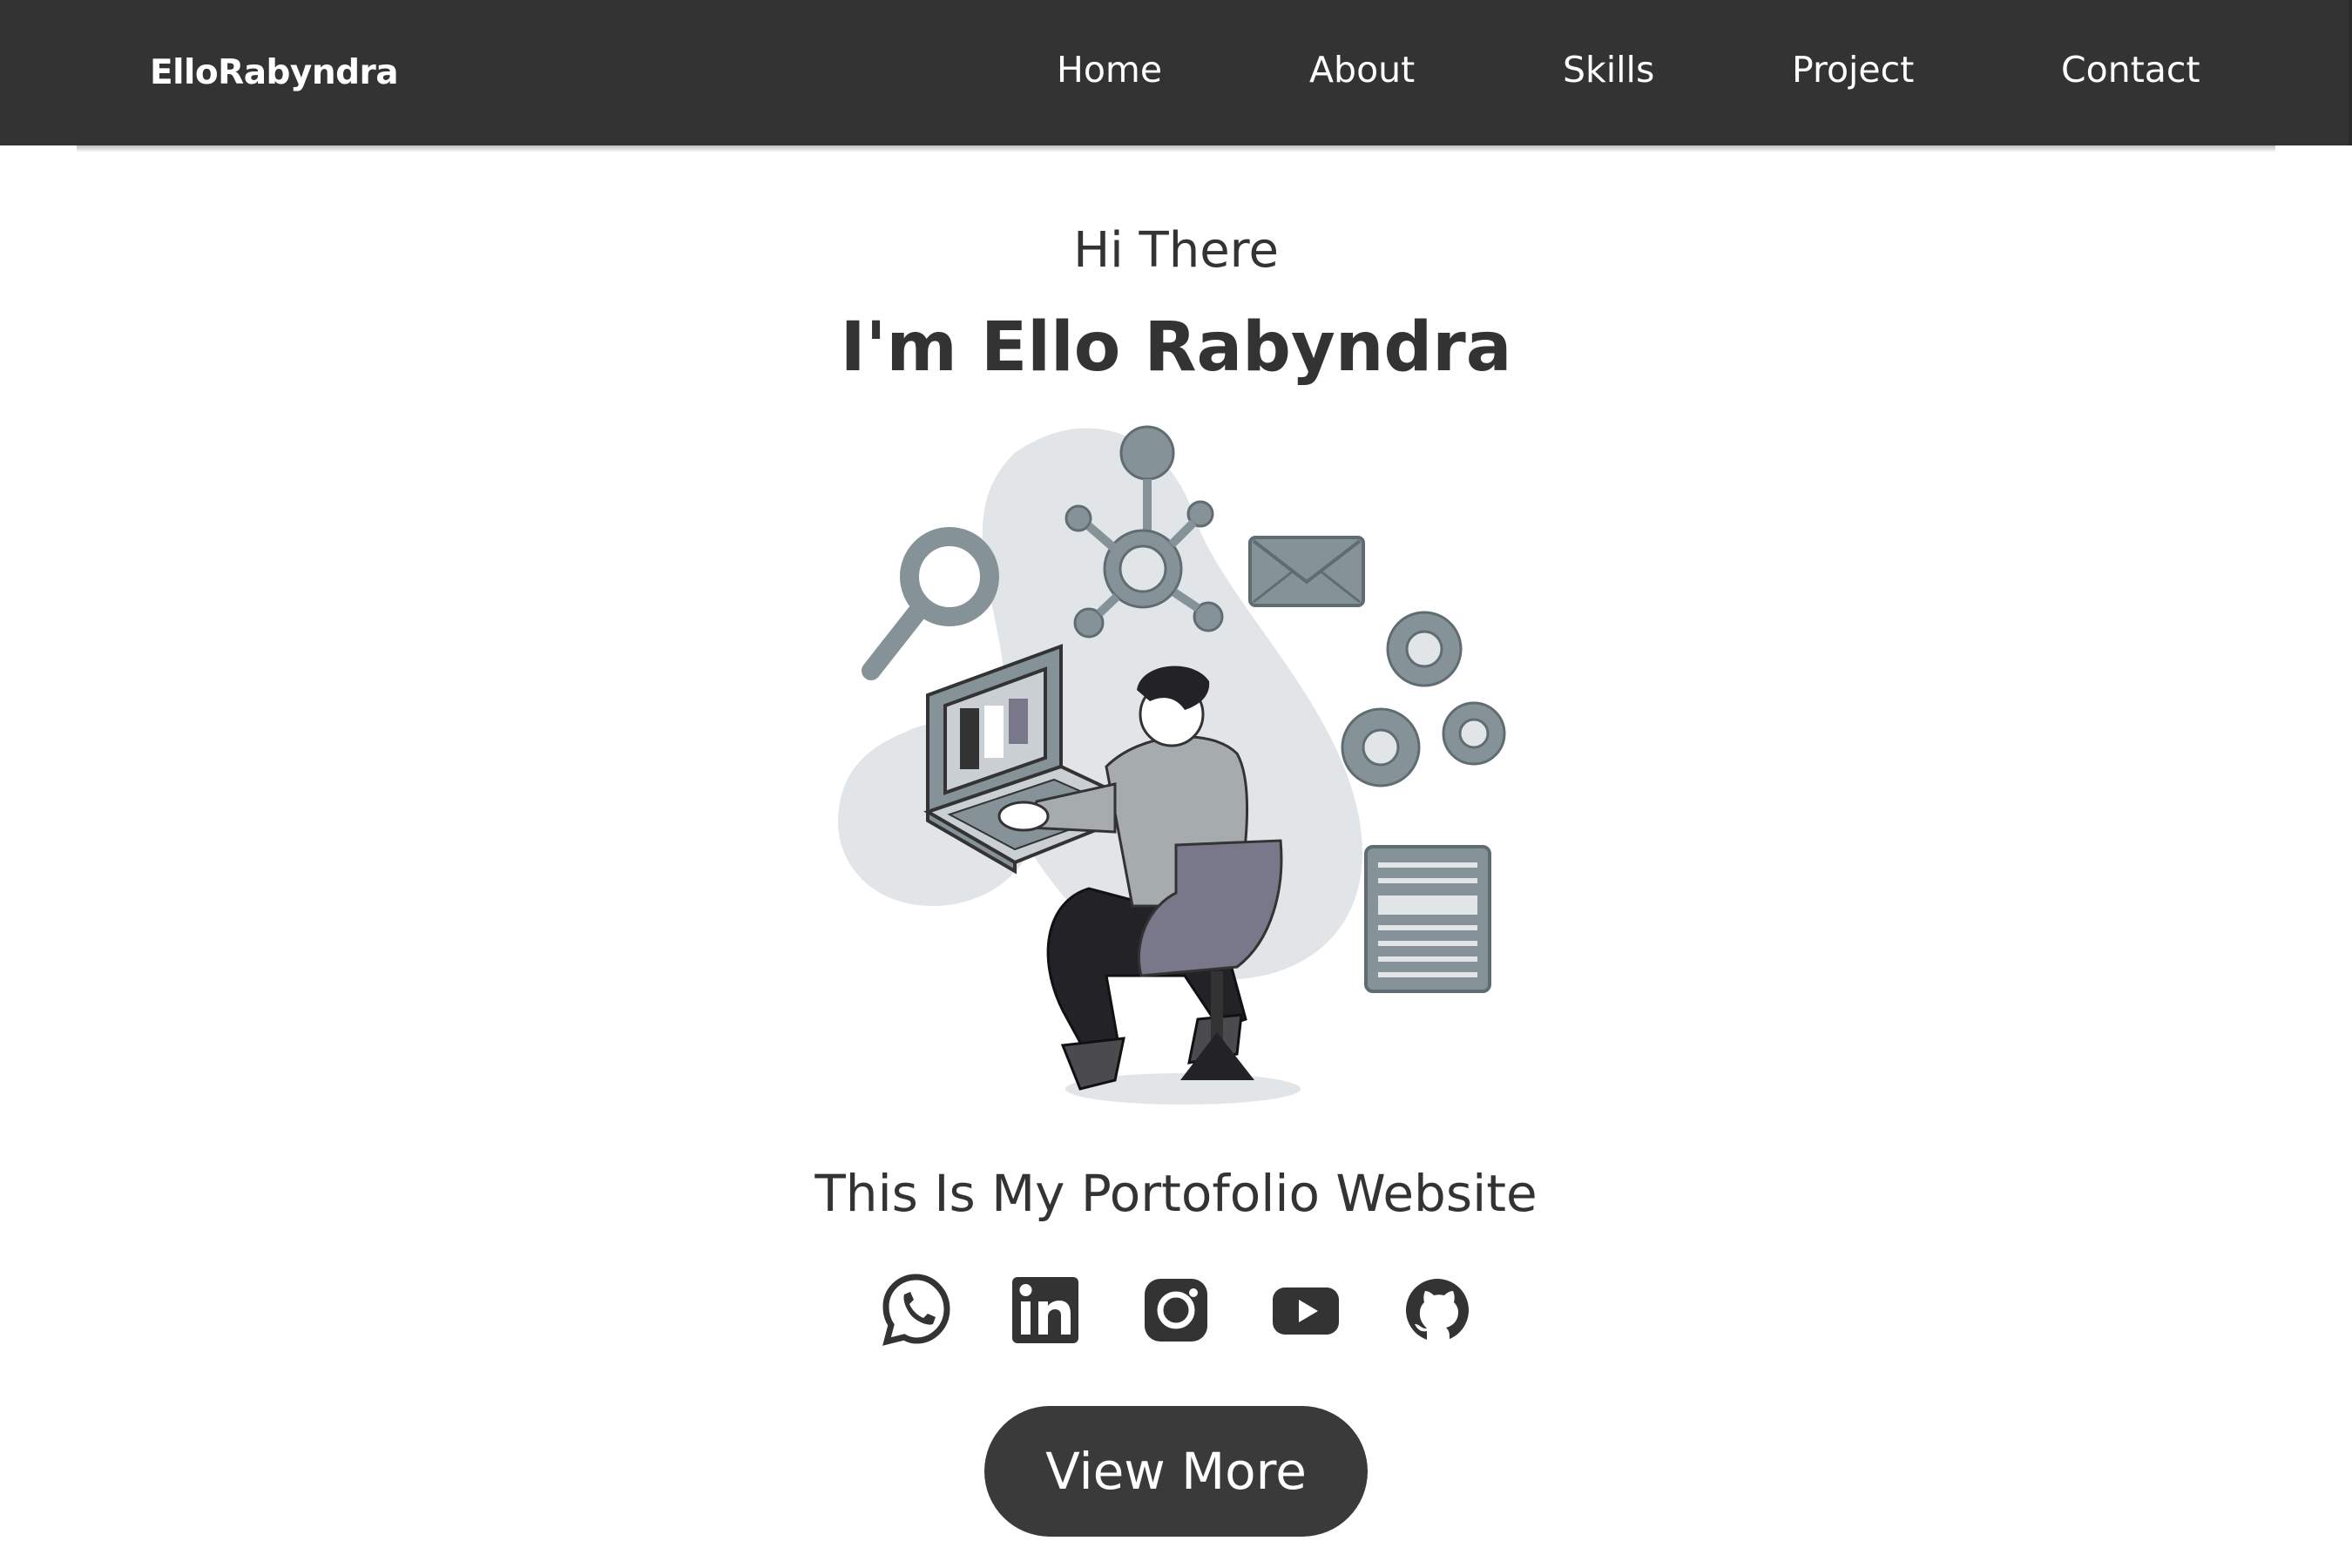  I want to click on developer-at-laptop-illustration, so click(1176, 766).